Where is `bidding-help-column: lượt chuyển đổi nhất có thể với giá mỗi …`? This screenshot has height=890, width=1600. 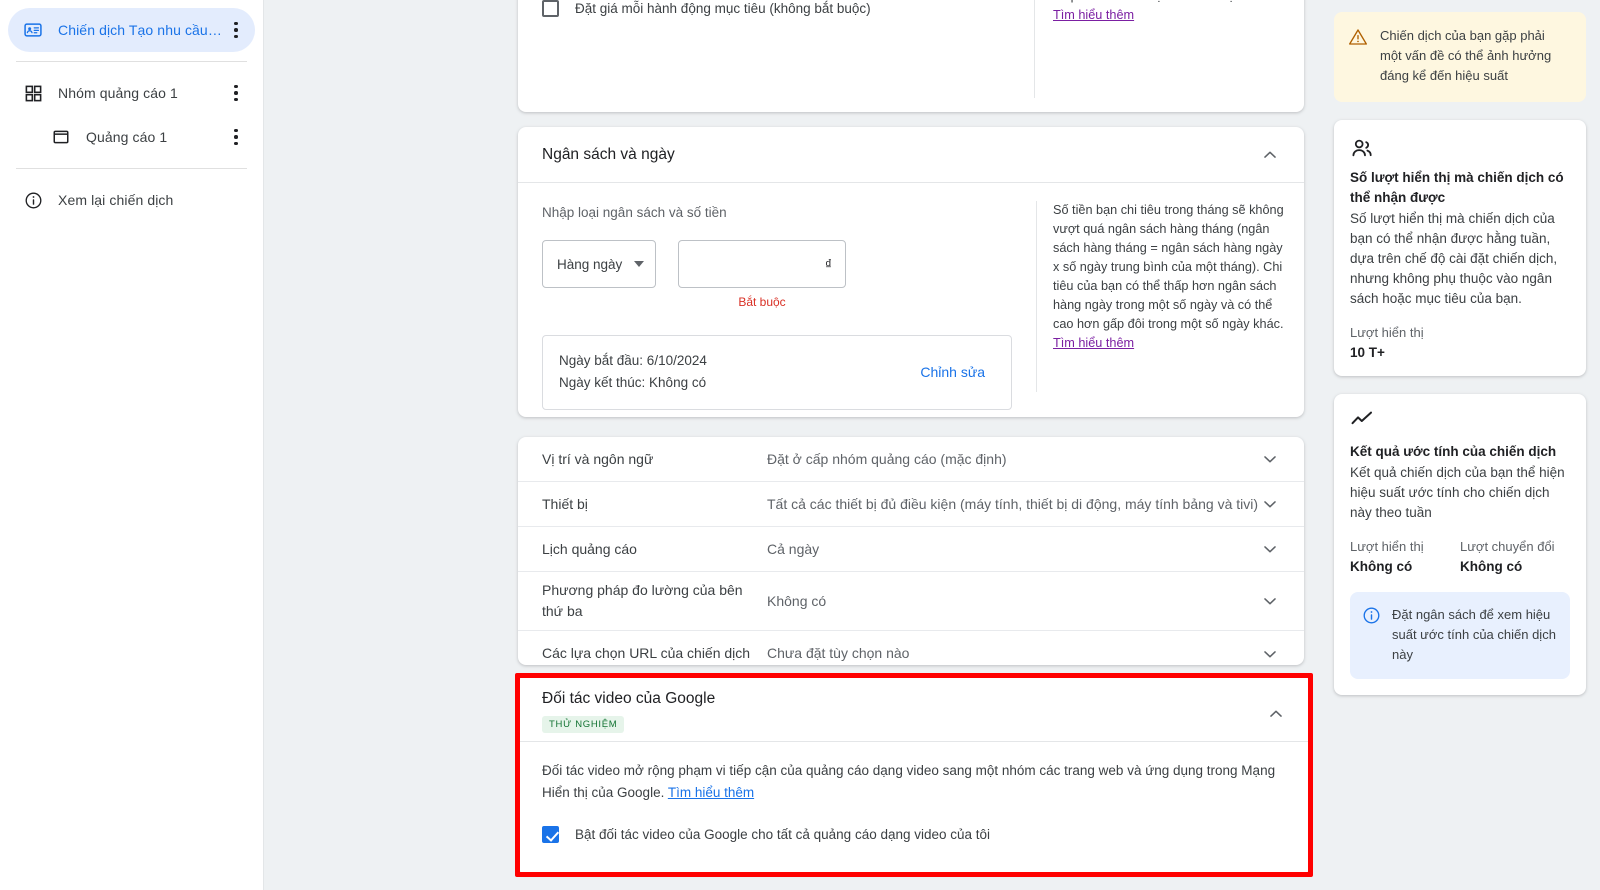 bidding-help-column: lượt chuyển đổi nhất có thể với giá mỗi … is located at coordinates (1169, 56).